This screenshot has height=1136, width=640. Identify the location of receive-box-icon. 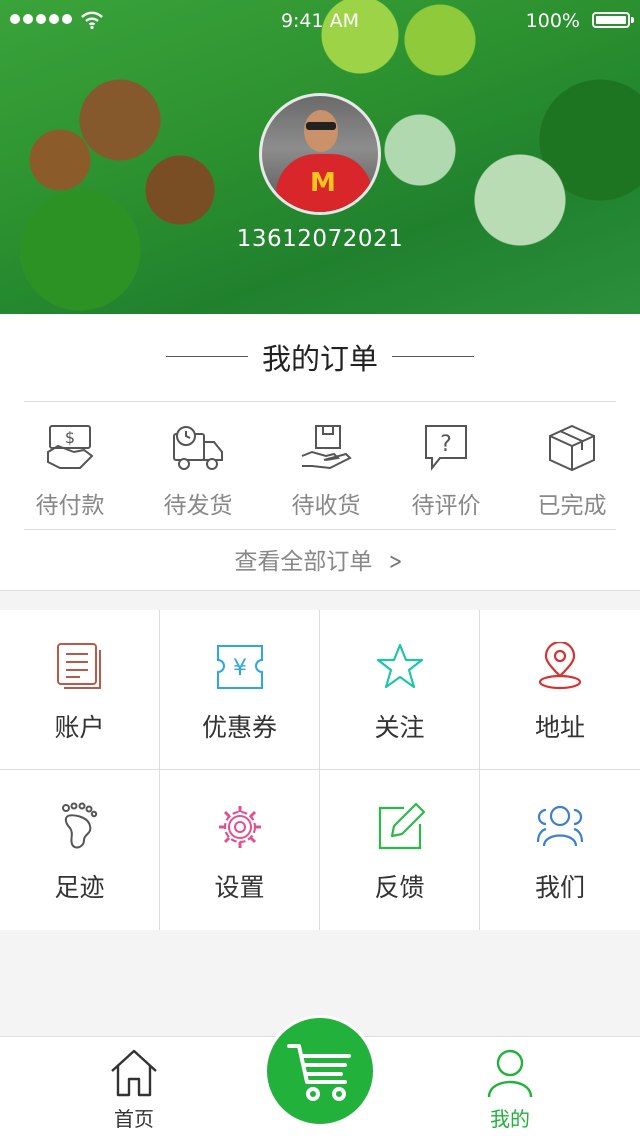
(326, 447).